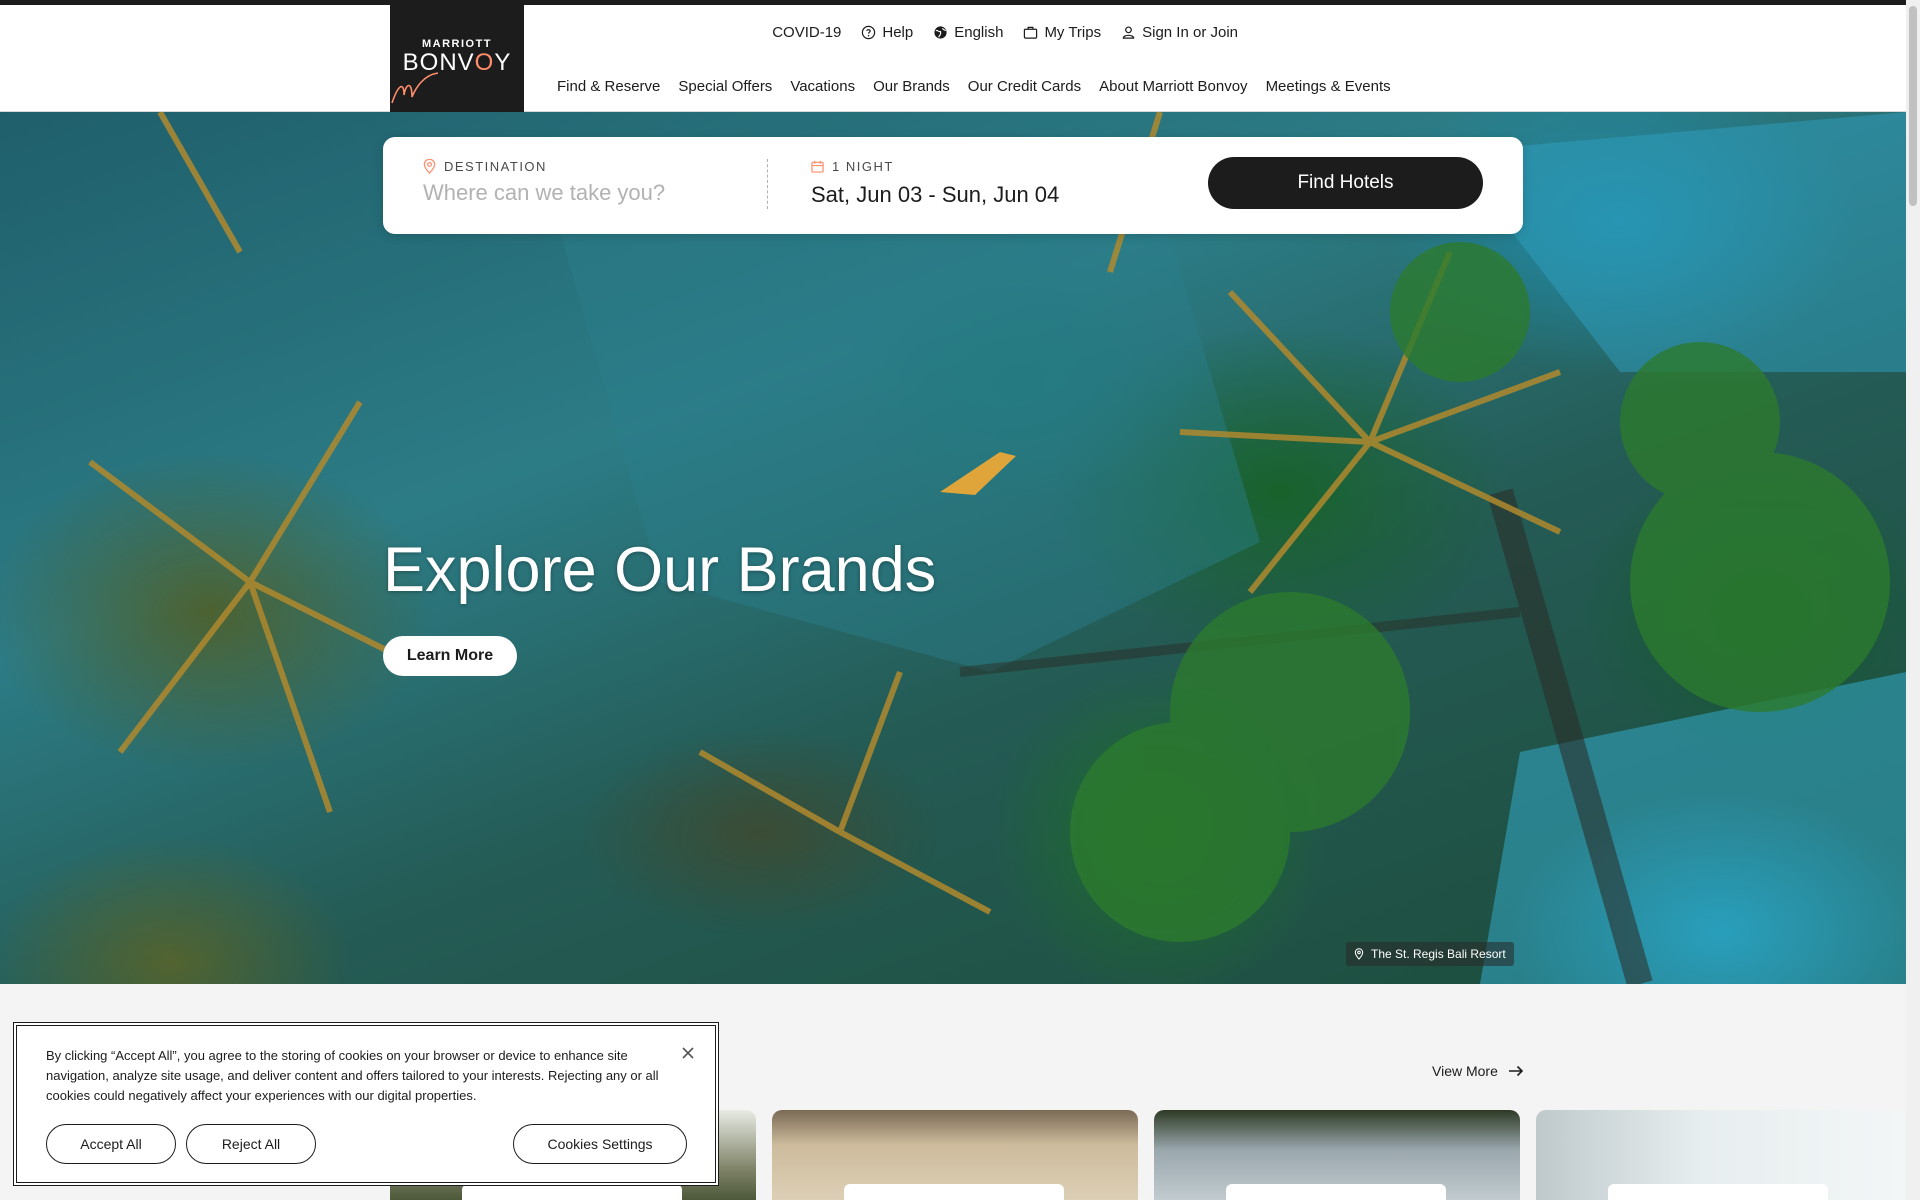 Image resolution: width=1920 pixels, height=1200 pixels. I want to click on destination-field: DESTINATION, so click(588, 182).